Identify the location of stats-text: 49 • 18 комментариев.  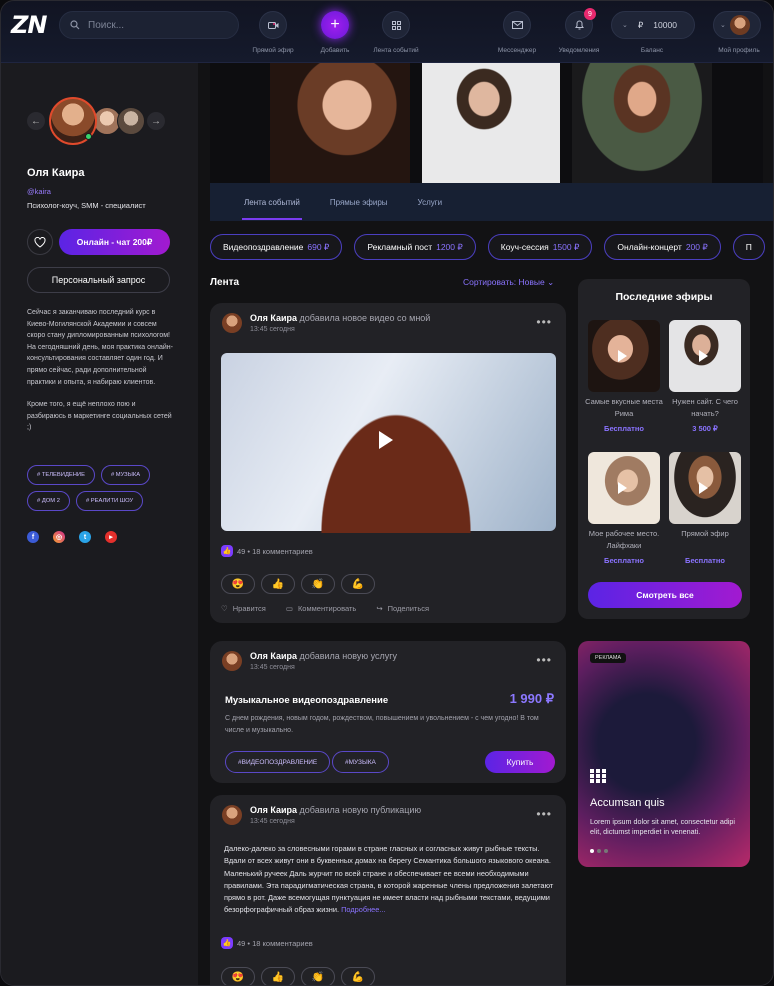
(275, 943).